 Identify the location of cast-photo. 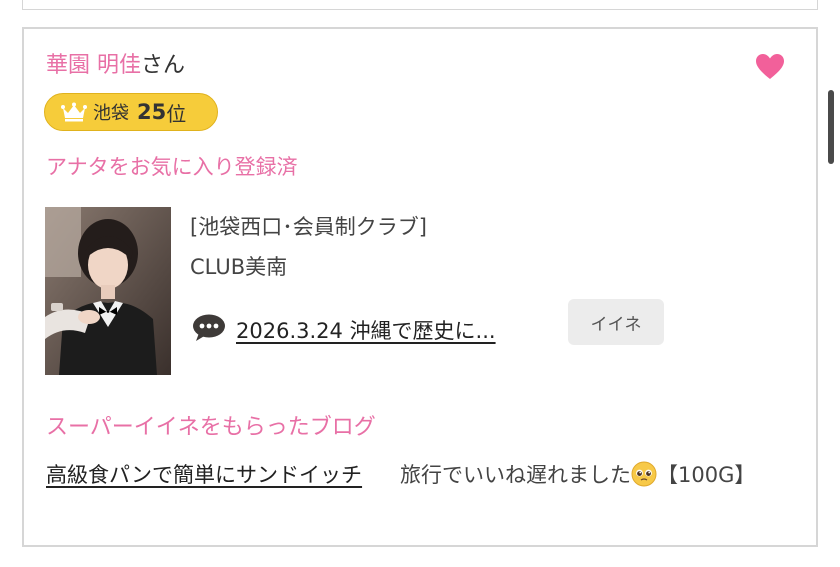
(108, 291).